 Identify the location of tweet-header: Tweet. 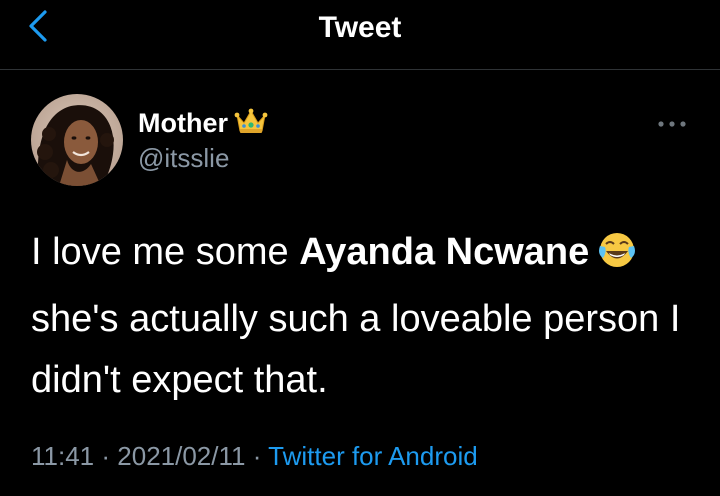
(360, 35).